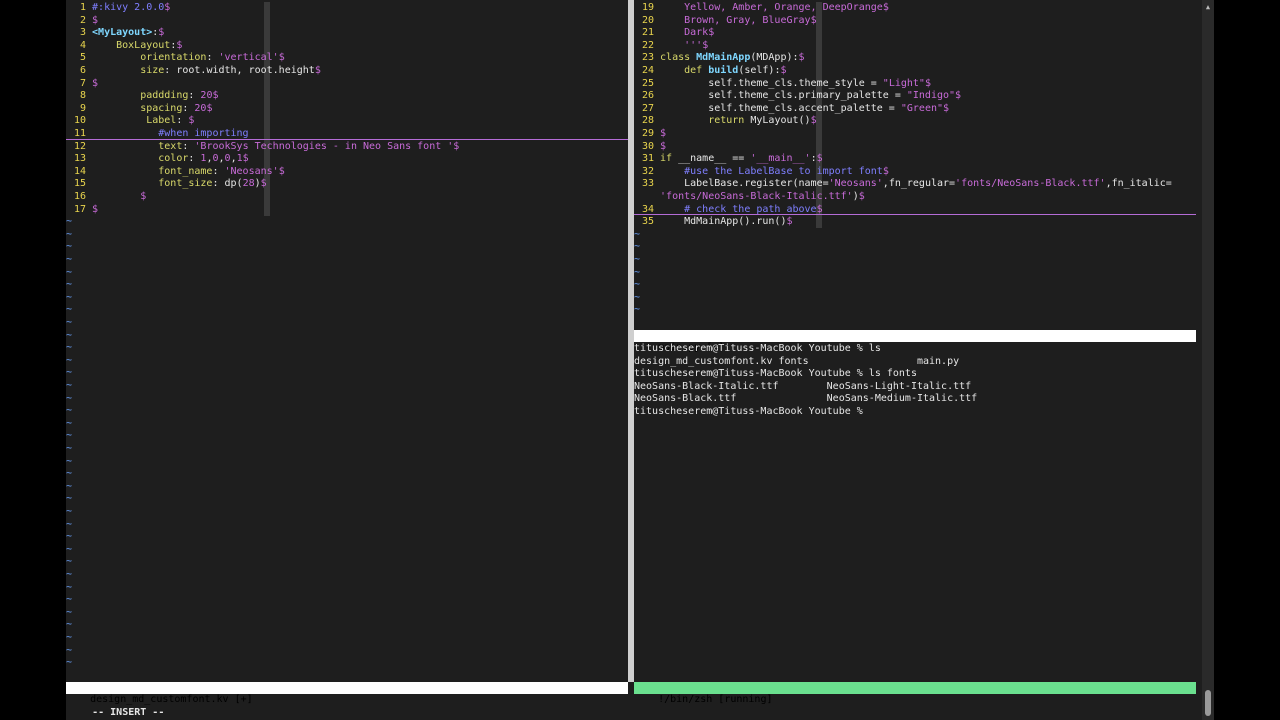  Describe the element at coordinates (919, 184) in the screenshot. I see `code-token: ,fn_regular=` at that location.